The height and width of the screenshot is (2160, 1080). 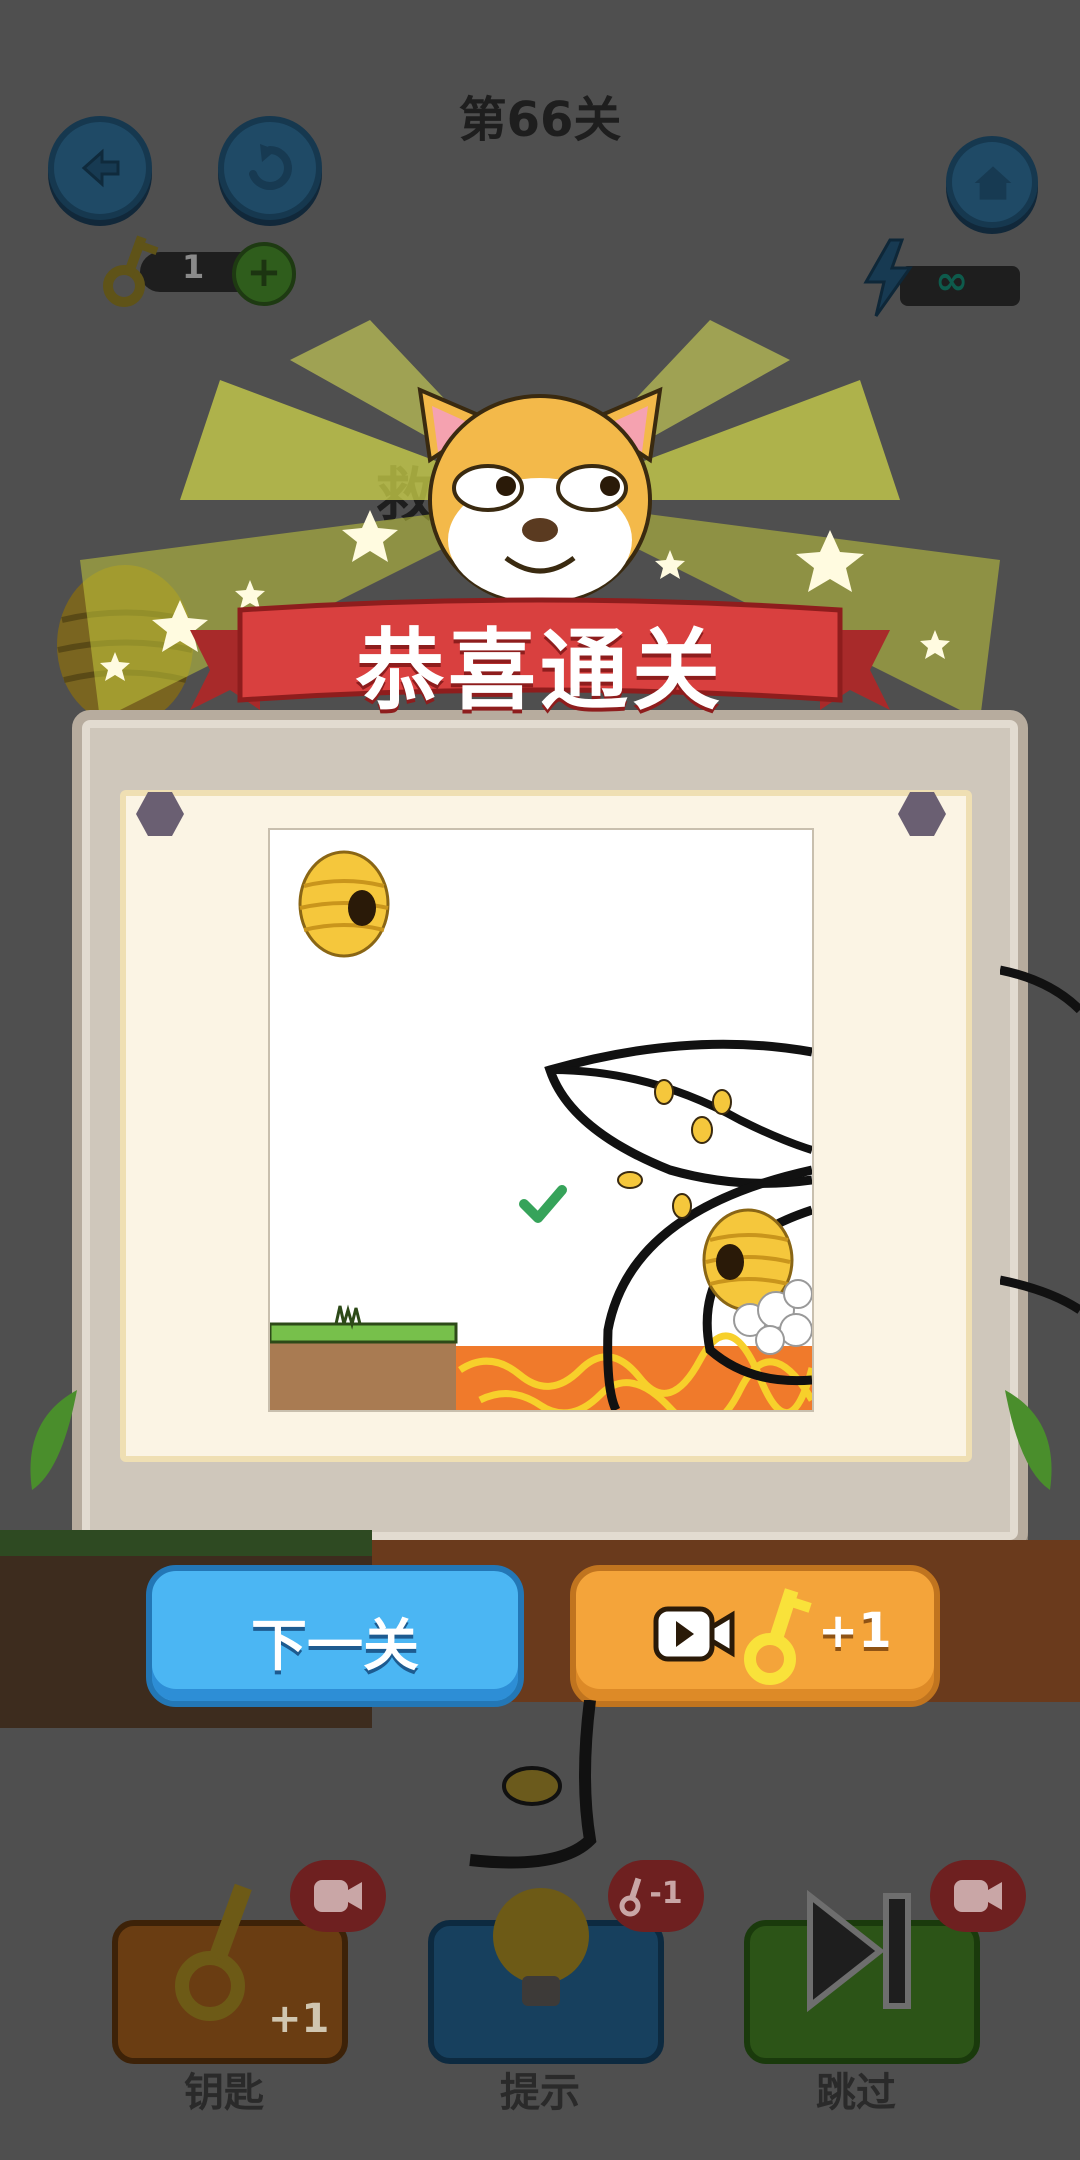 What do you see at coordinates (335, 1646) in the screenshot?
I see `next-level-label: 下一关` at bounding box center [335, 1646].